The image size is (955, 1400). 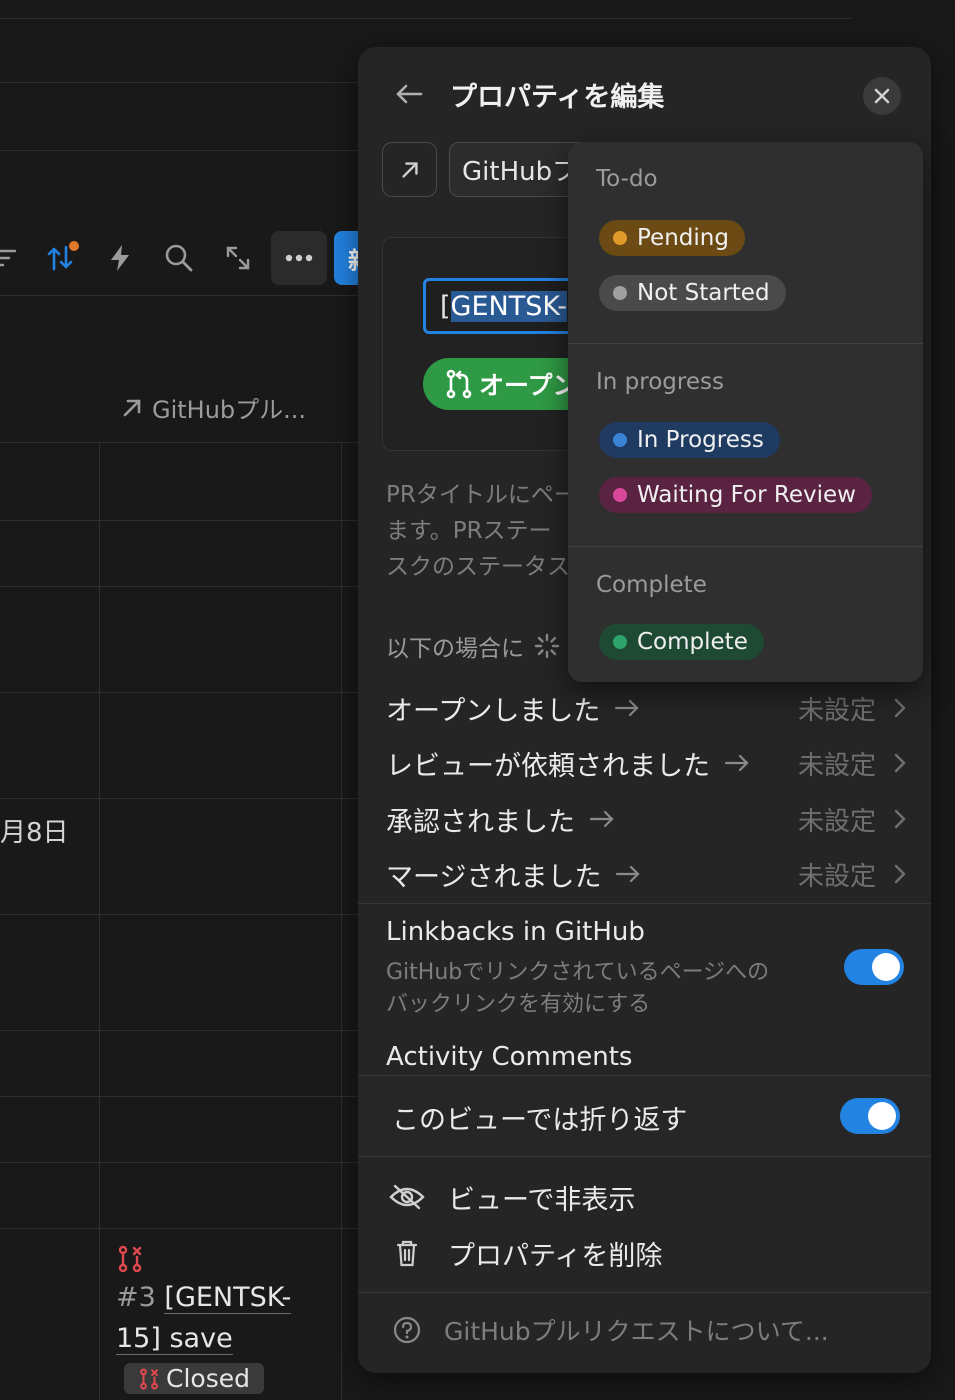 What do you see at coordinates (525, 1253) in the screenshot?
I see `delete-property-button: プロパティを削除` at bounding box center [525, 1253].